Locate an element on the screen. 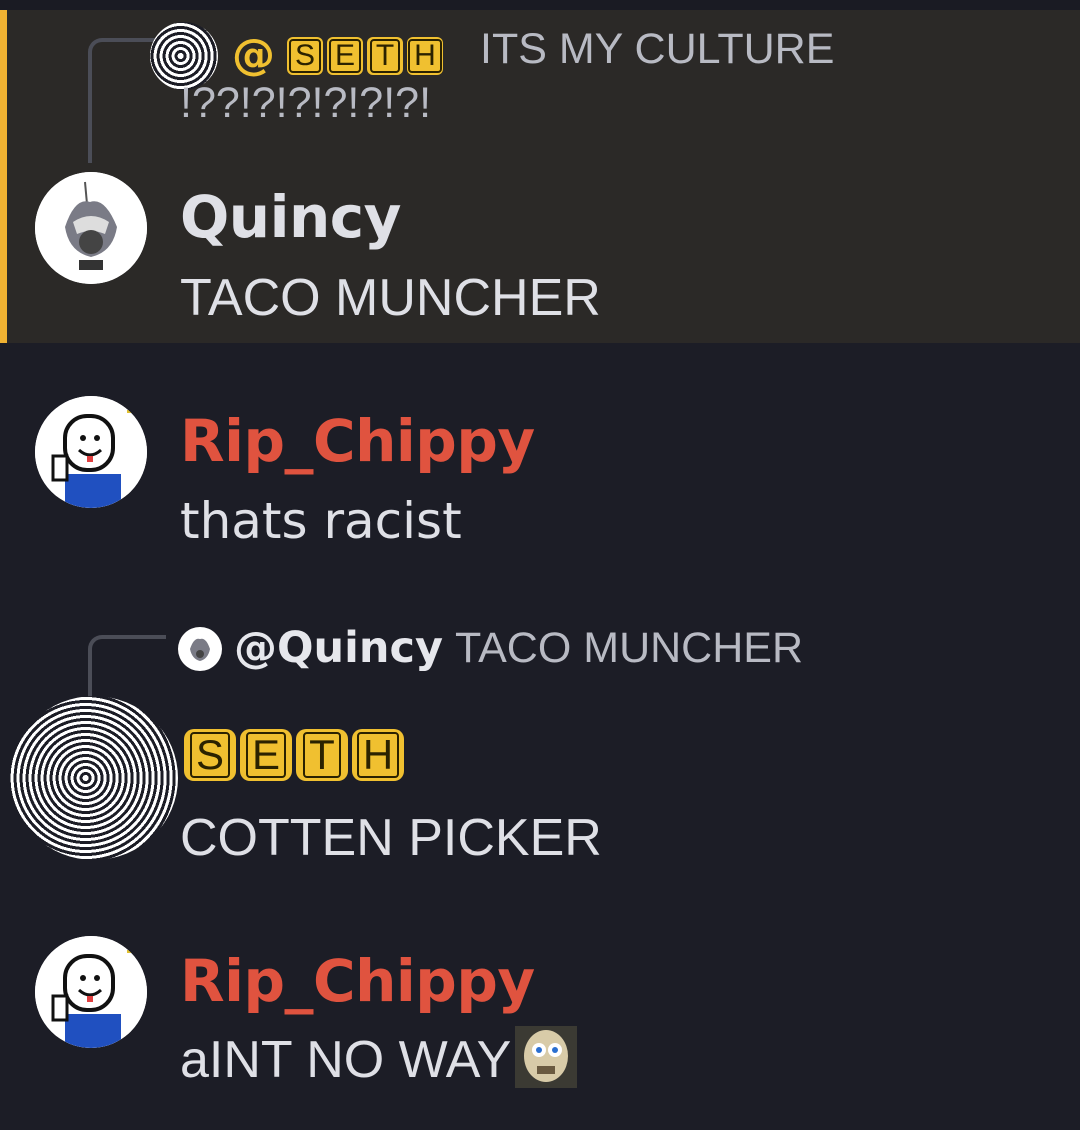  quincy-mini-avatar-icon is located at coordinates (200, 648).